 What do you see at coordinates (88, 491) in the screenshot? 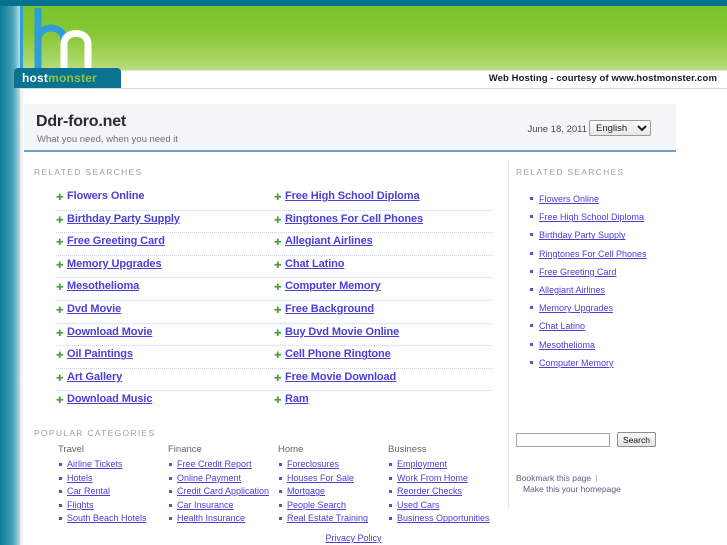
I see `category-link: Car Rental` at bounding box center [88, 491].